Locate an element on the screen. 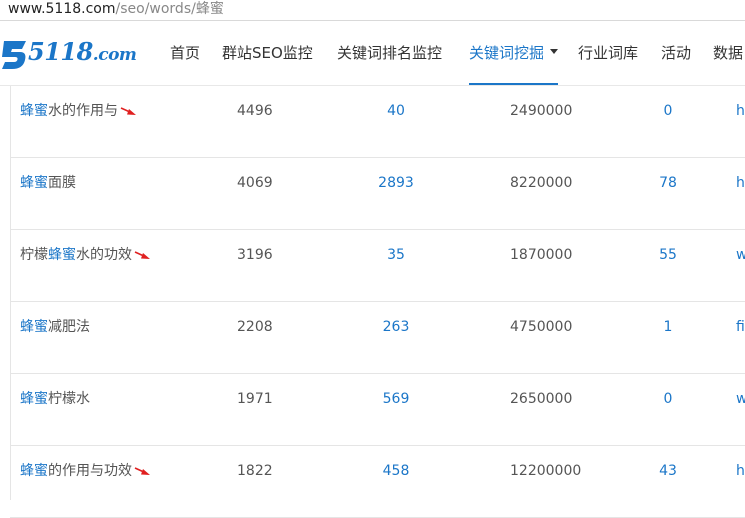 This screenshot has width=745, height=518. count-link: 40 is located at coordinates (396, 121).